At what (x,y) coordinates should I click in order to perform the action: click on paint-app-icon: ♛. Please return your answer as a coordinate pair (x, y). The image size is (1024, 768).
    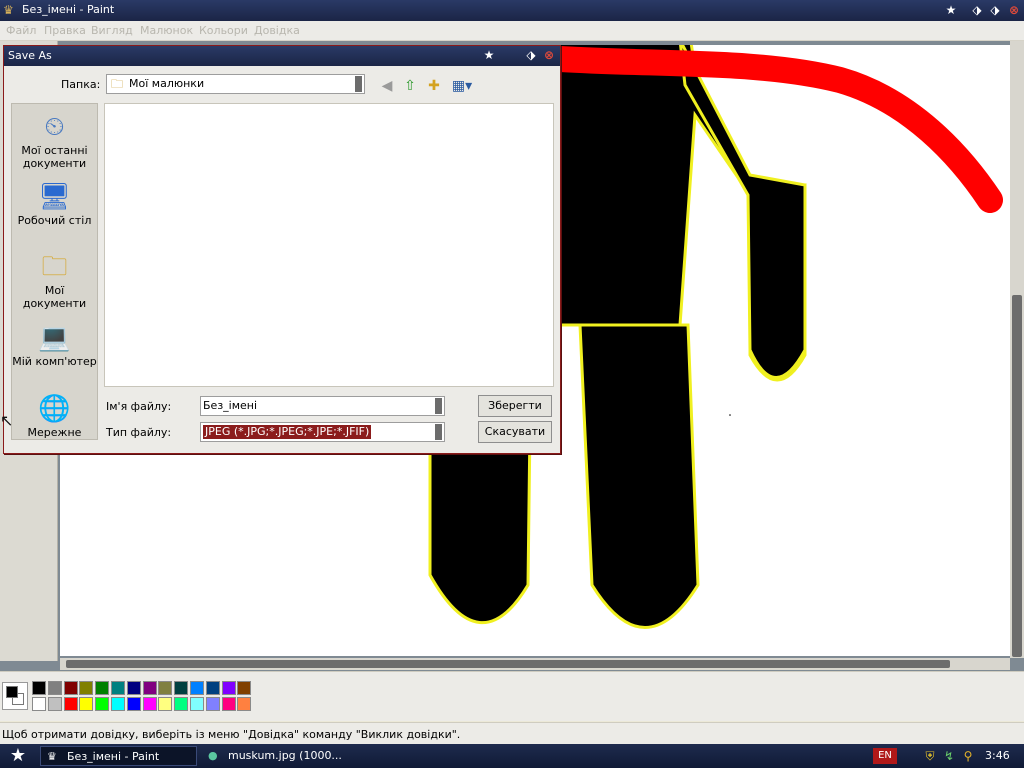
    Looking at the image, I should click on (8, 10).